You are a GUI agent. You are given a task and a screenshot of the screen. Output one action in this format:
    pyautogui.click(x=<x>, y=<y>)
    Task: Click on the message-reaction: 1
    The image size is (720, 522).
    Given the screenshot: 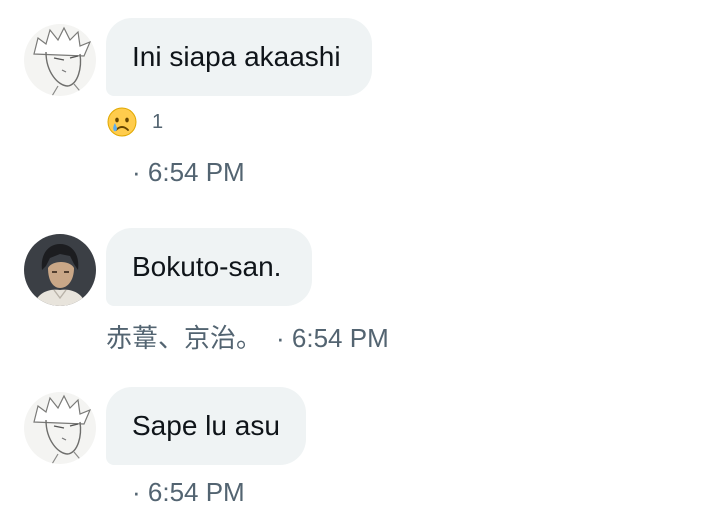 What is the action you would take?
    pyautogui.click(x=134, y=122)
    